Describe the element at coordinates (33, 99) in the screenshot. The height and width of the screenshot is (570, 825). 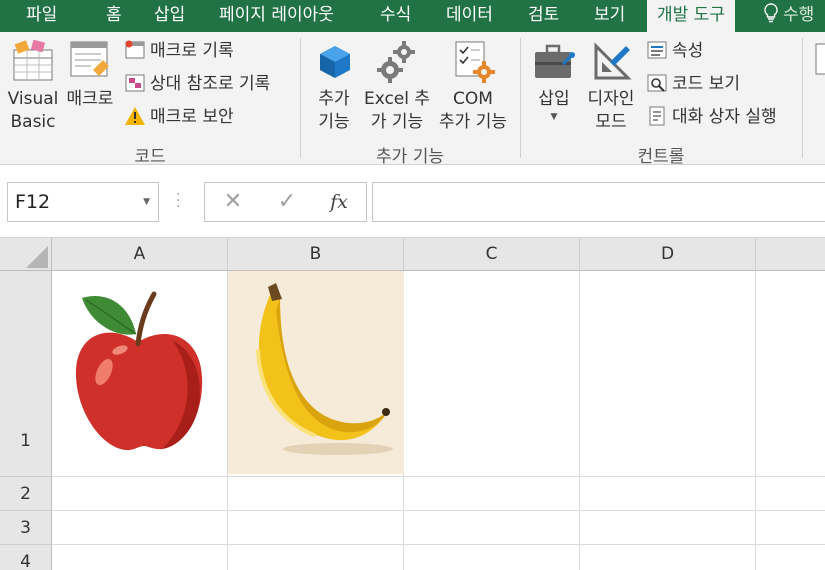
I see `visual-basic-label-1: Visual` at that location.